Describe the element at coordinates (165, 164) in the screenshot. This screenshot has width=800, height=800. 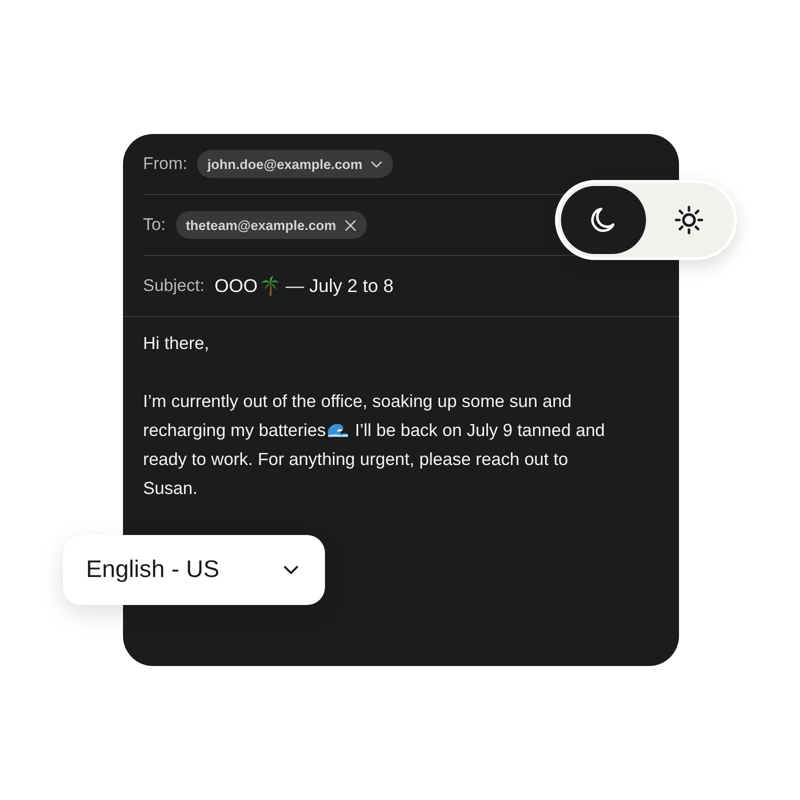
I see `field-label: From:` at that location.